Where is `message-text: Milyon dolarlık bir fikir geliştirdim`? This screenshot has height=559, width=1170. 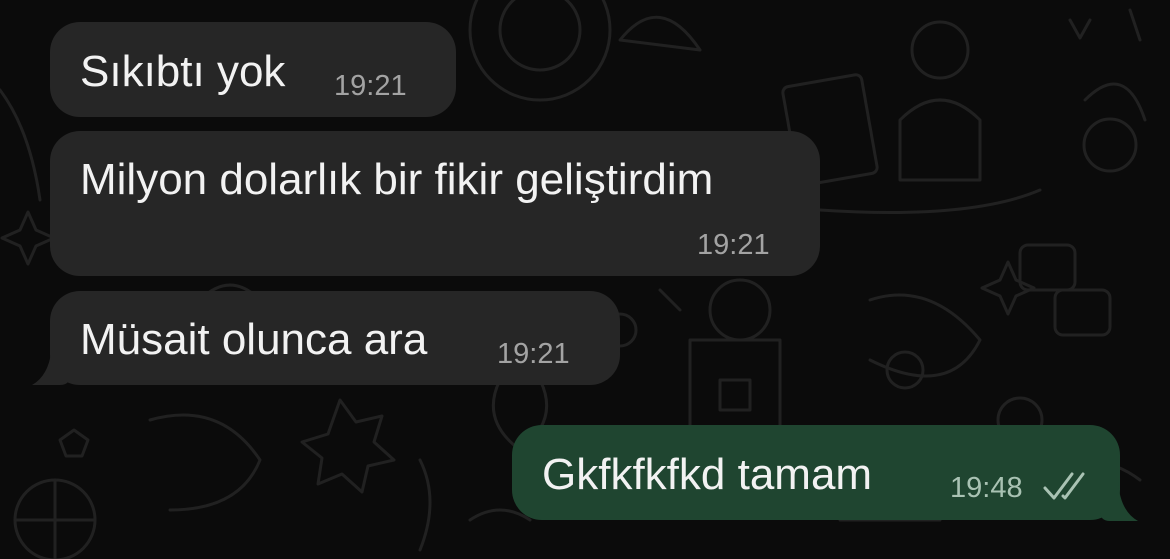 message-text: Milyon dolarlık bir fikir geliştirdim is located at coordinates (397, 179).